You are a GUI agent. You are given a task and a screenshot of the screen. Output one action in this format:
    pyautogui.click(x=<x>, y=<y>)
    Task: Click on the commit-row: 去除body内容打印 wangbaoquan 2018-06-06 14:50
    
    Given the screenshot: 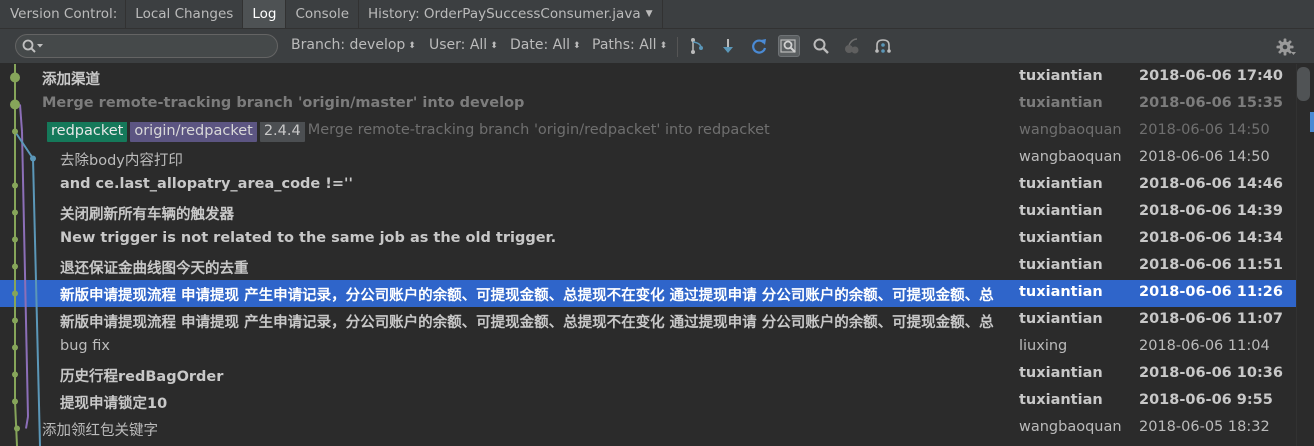 What is the action you would take?
    pyautogui.click(x=648, y=158)
    